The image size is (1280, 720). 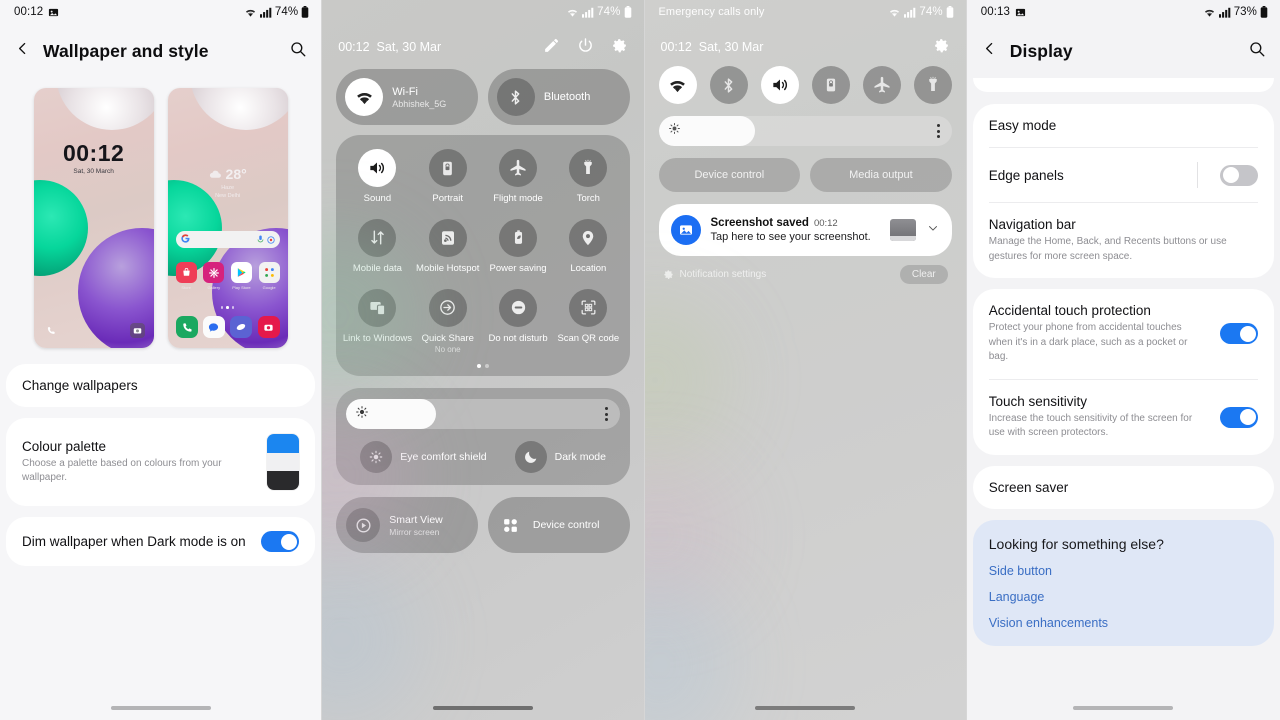 I want to click on display-card-c: Screen saver, so click(x=1123, y=487).